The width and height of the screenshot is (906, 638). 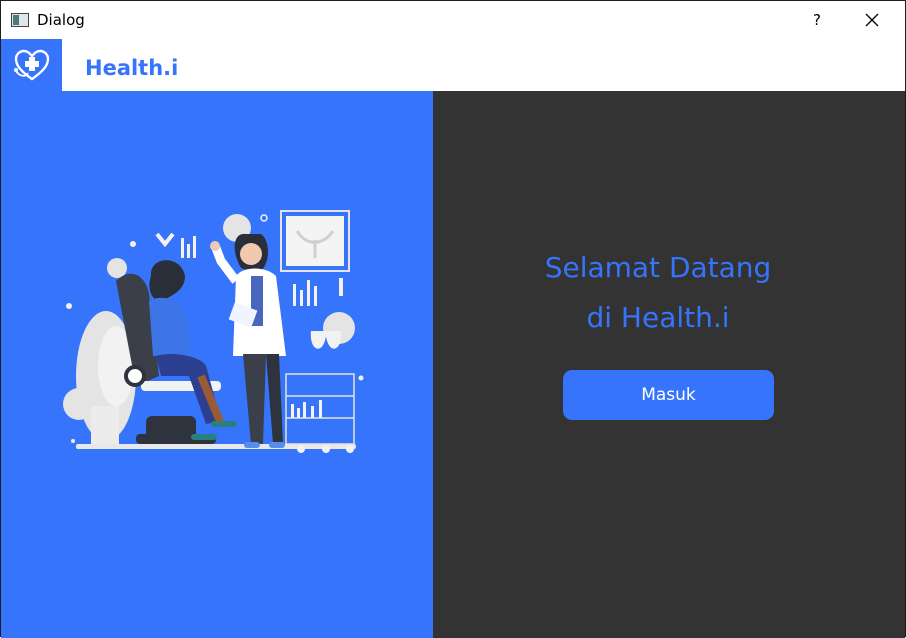 I want to click on close-button, so click(x=872, y=20).